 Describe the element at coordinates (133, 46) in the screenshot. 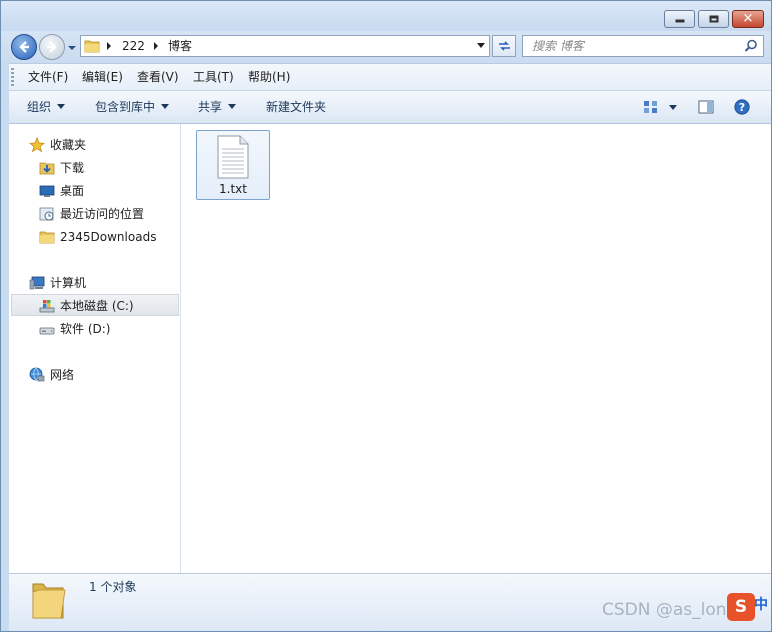

I see `breadcrumb-222: 222` at that location.